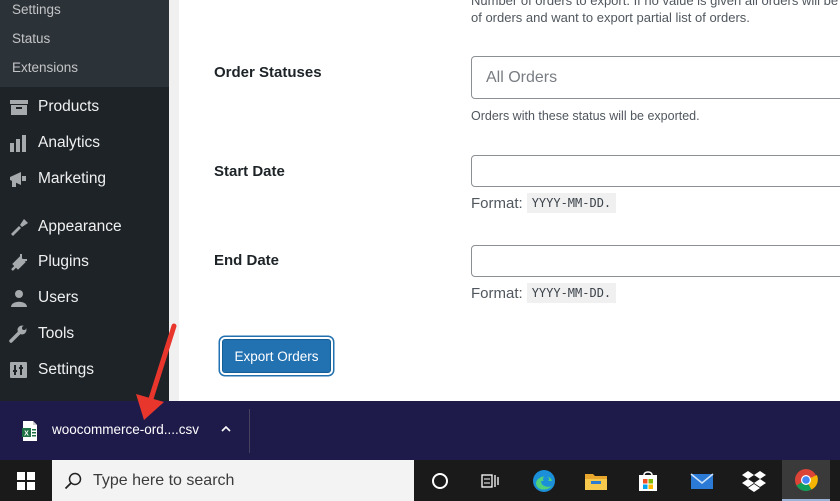 The height and width of the screenshot is (501, 840). I want to click on submenu-item-settings: Settings, so click(36, 9).